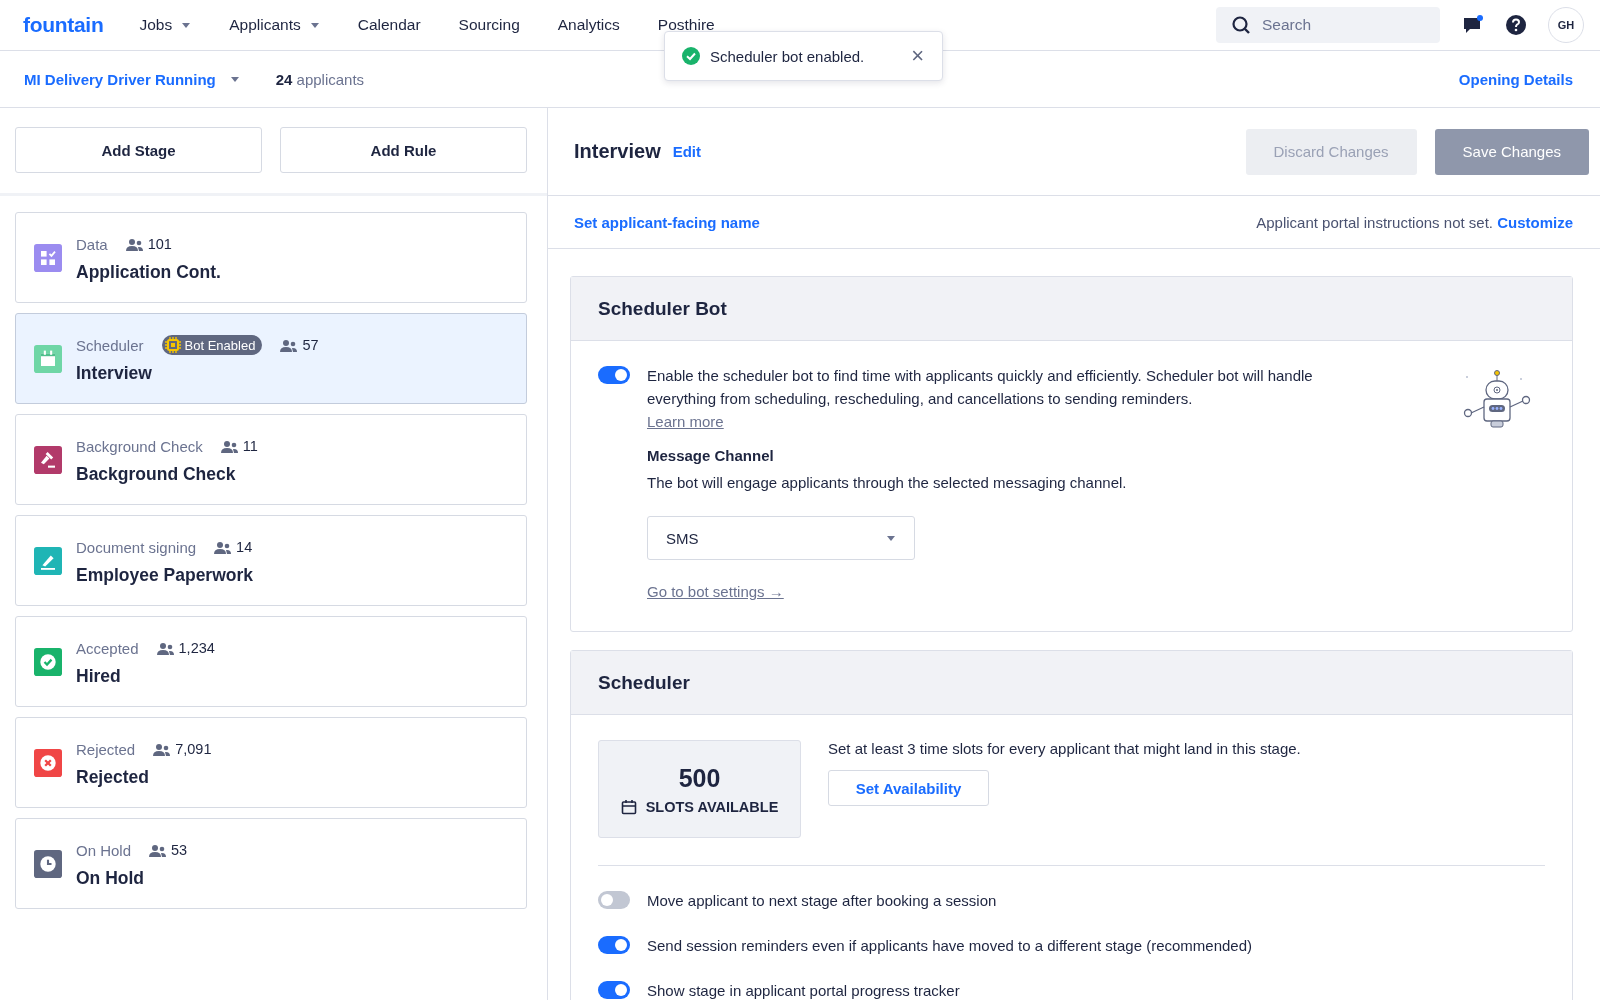 The height and width of the screenshot is (1000, 1600). I want to click on sidebar-button: Add Stage, so click(138, 150).